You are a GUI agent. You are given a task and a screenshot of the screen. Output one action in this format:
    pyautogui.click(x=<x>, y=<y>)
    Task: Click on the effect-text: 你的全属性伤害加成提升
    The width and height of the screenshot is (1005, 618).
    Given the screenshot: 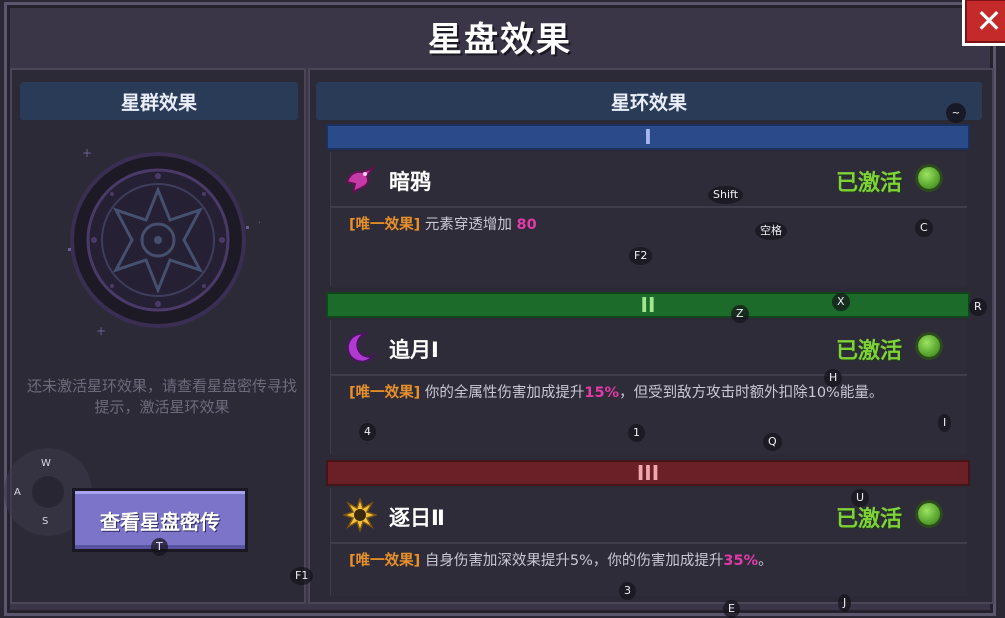 What is the action you would take?
    pyautogui.click(x=504, y=393)
    